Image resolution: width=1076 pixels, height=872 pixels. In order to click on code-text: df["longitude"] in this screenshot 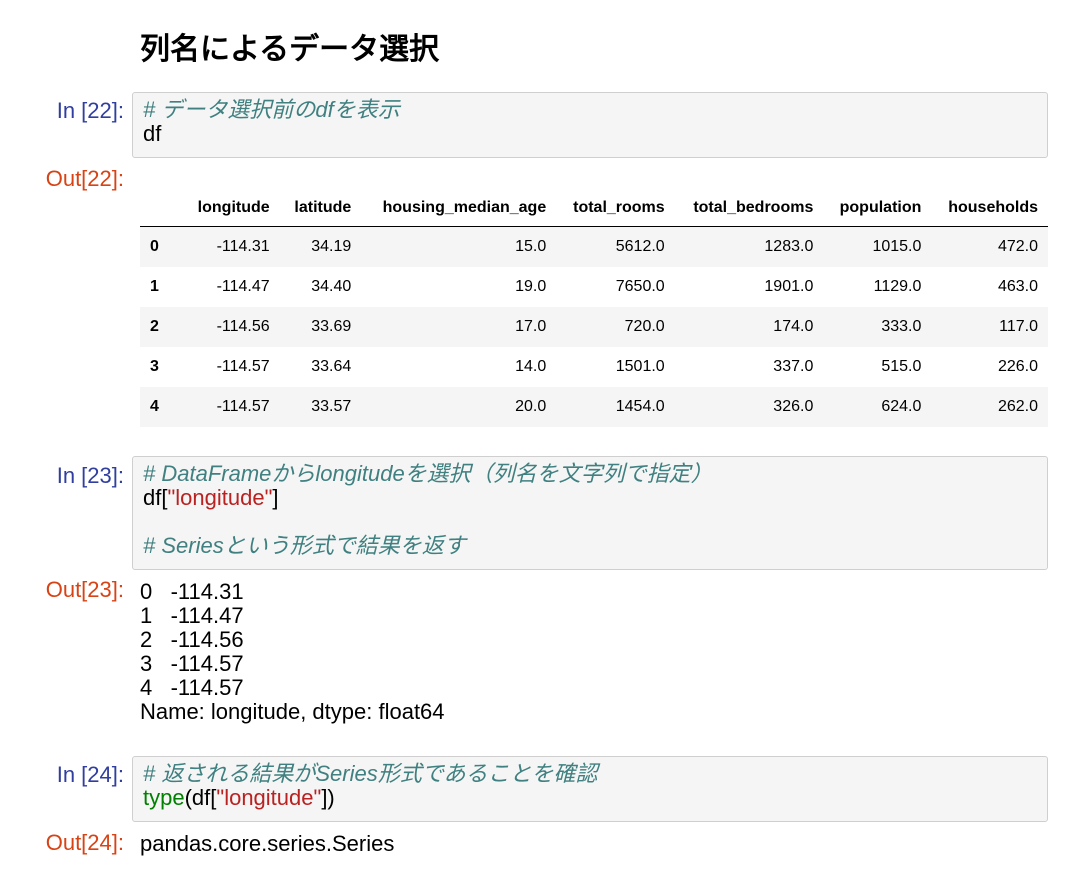, I will do `click(590, 498)`.